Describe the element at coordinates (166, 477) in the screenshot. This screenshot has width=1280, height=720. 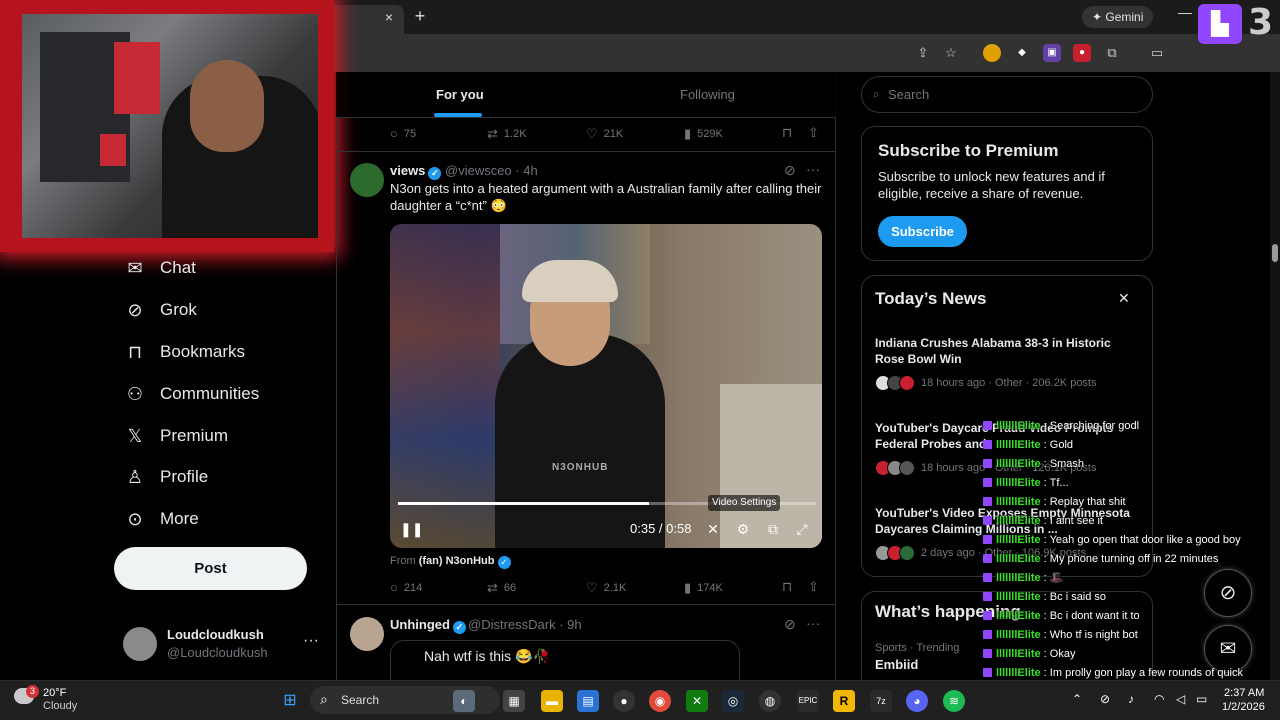
I see `nav-item-profile: ♙ Profile` at that location.